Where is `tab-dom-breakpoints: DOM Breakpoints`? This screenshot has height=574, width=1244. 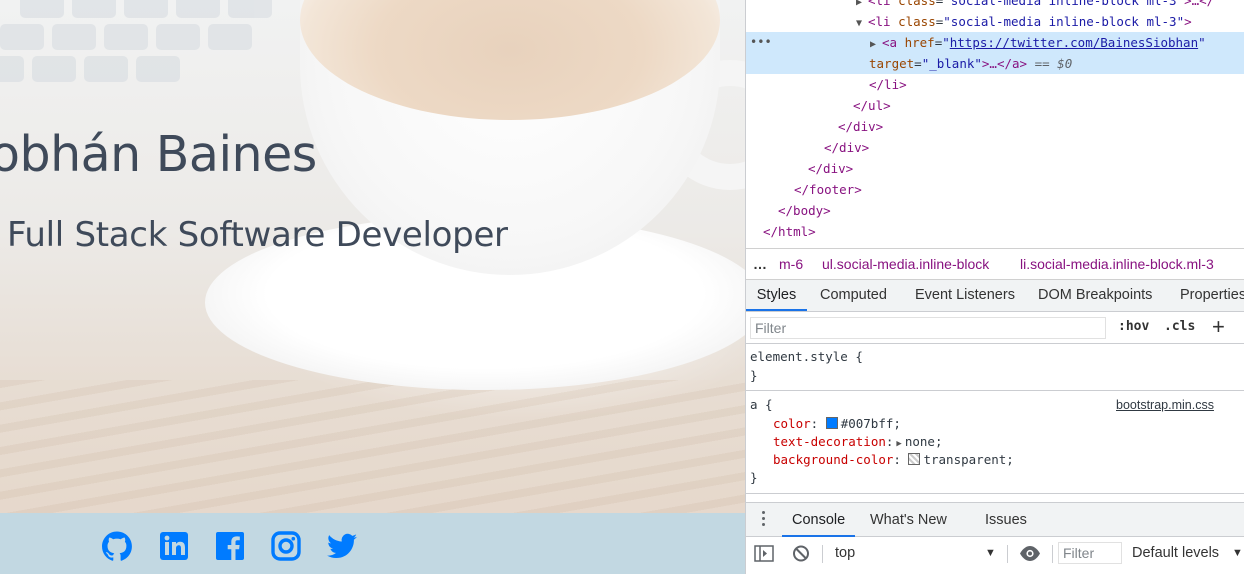
tab-dom-breakpoints: DOM Breakpoints is located at coordinates (1095, 295).